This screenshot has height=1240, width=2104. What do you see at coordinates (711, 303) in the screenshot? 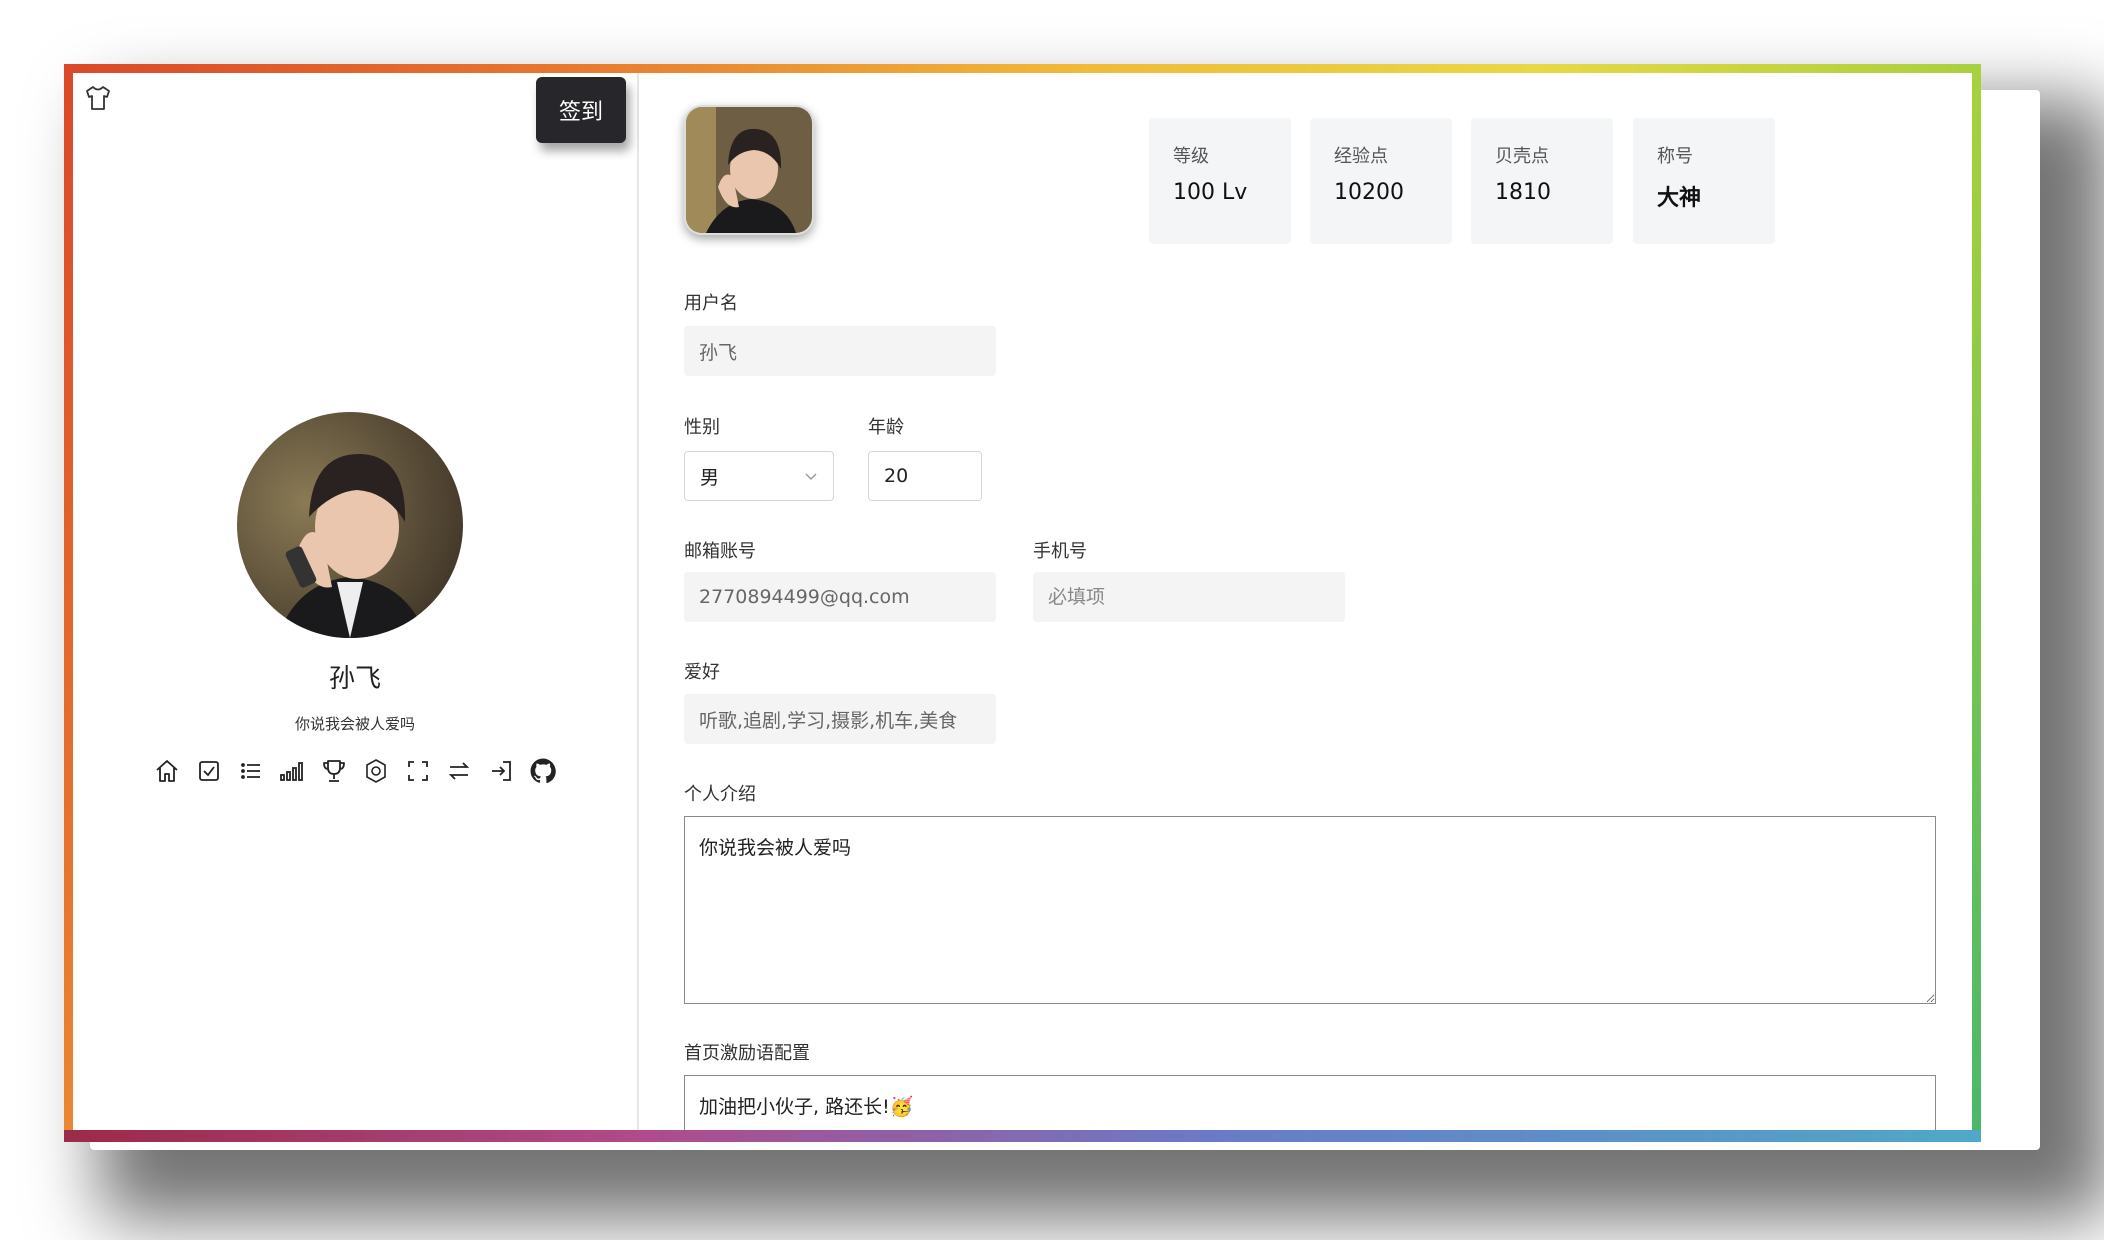
I see `username-label: 用户名` at bounding box center [711, 303].